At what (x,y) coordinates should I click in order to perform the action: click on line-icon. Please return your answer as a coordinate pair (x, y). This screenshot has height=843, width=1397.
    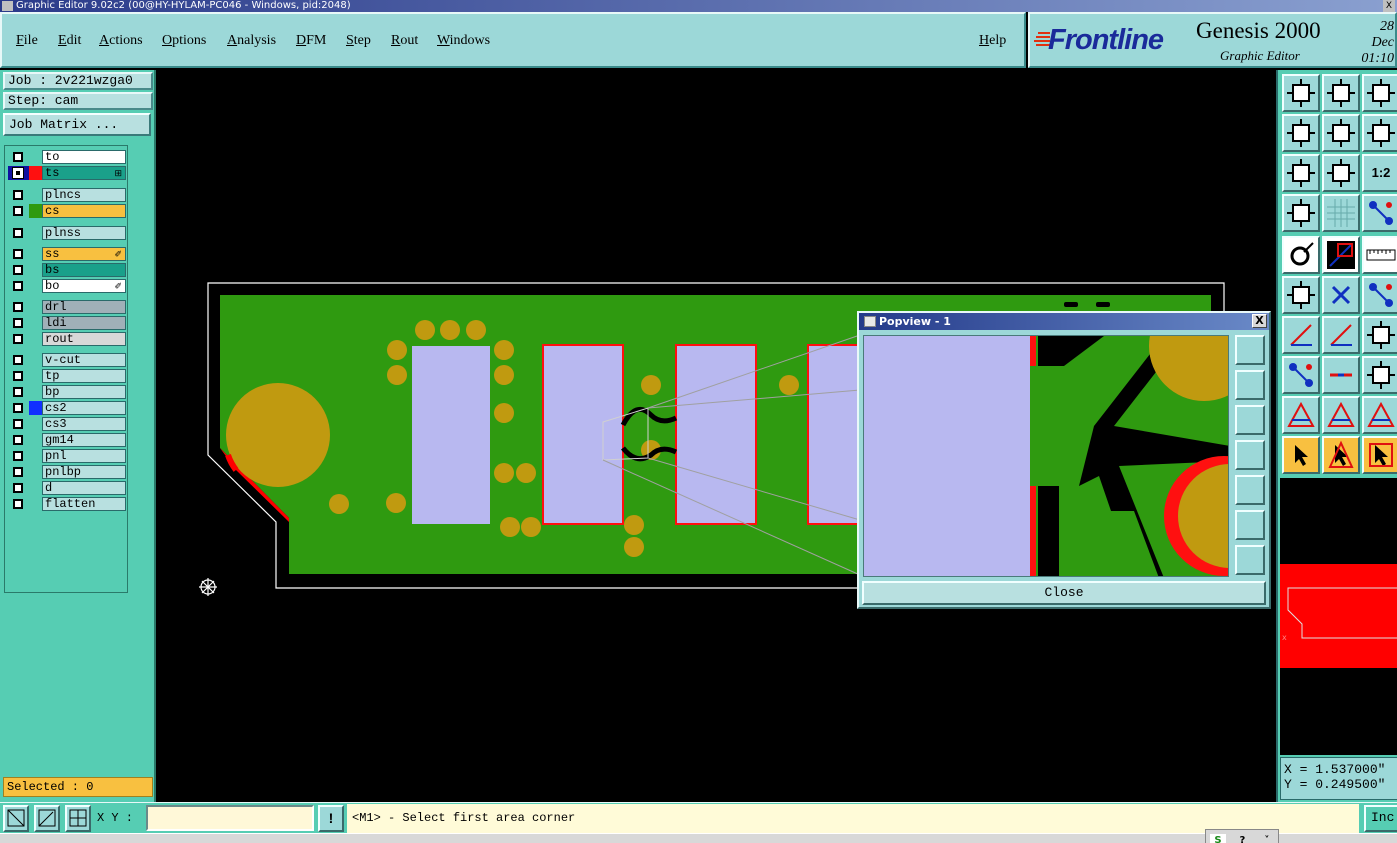
    Looking at the image, I should click on (1341, 335).